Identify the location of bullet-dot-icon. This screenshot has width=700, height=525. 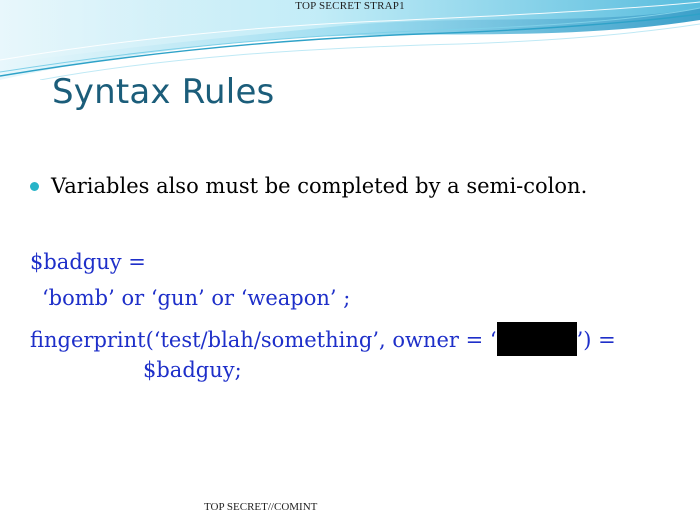
(34, 186).